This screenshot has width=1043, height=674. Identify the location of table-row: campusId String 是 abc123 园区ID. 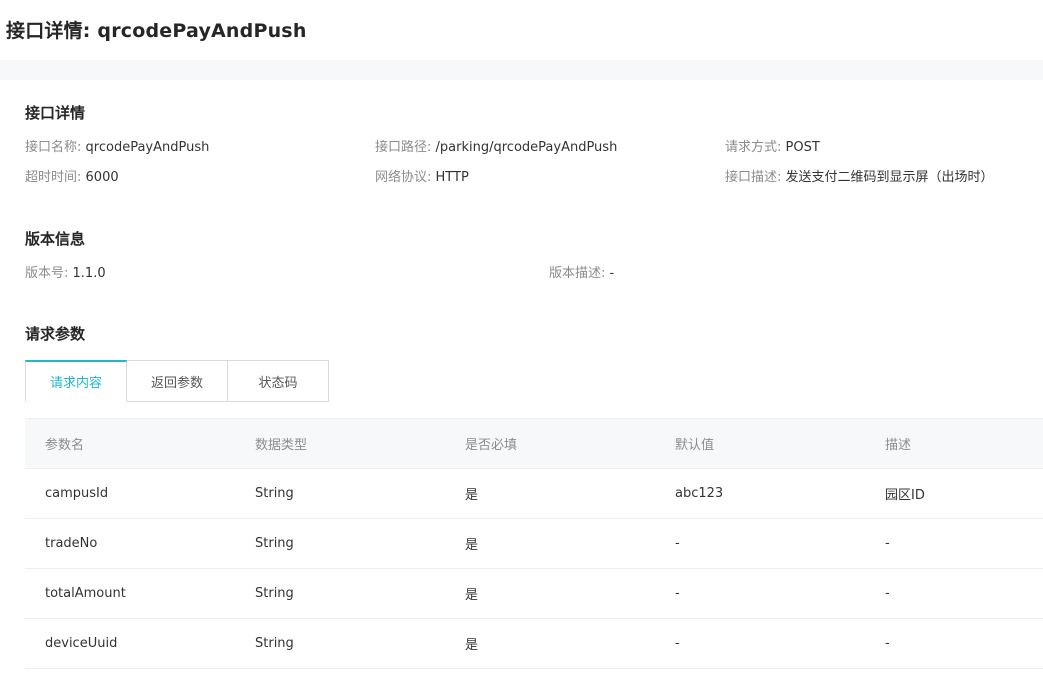
(534, 493).